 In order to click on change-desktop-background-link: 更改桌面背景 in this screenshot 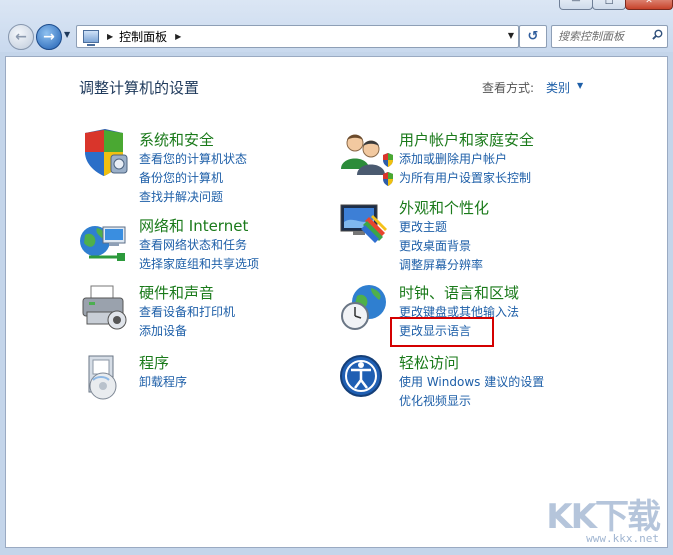, I will do `click(441, 246)`.